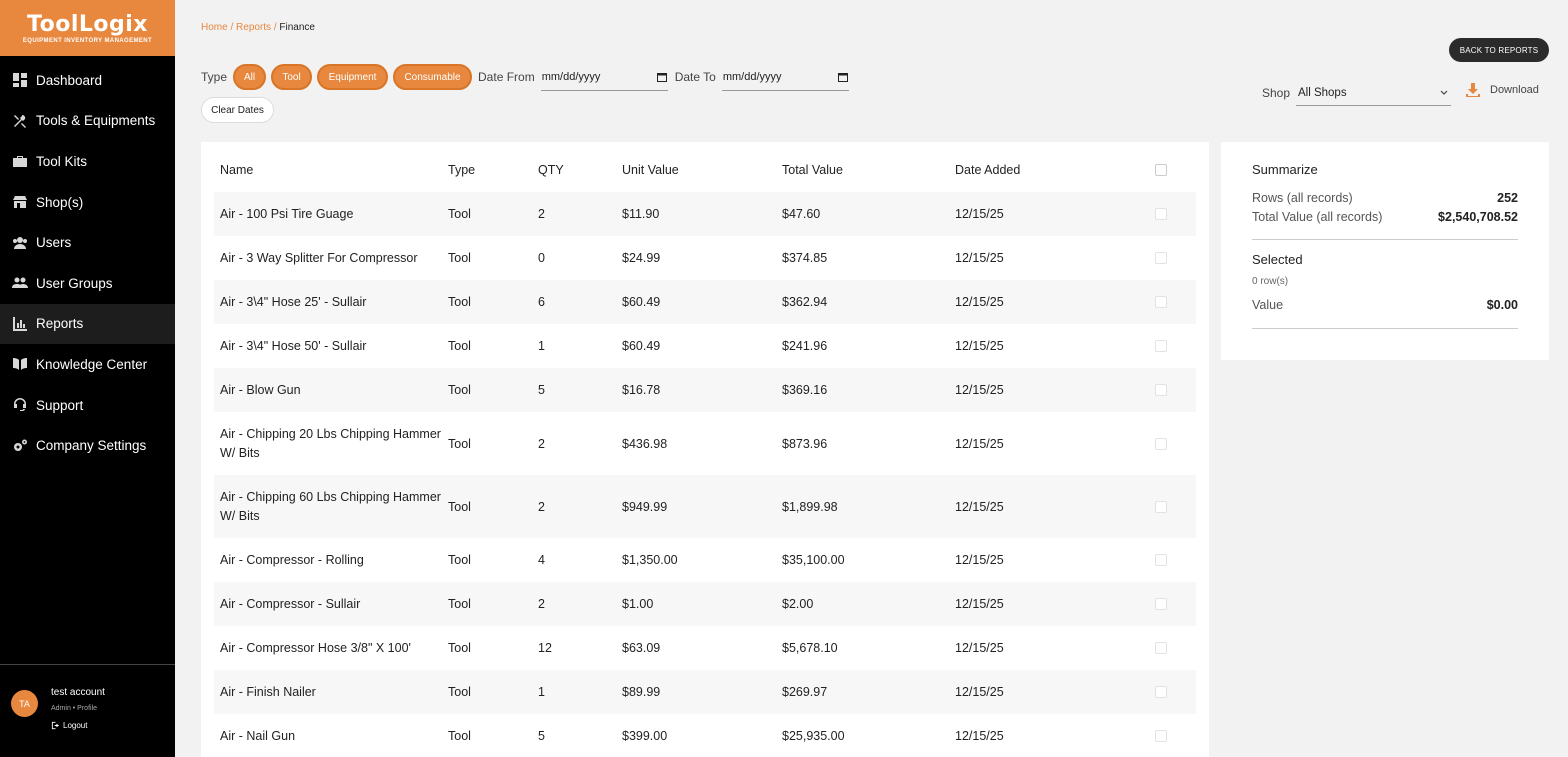 The width and height of the screenshot is (1568, 757). I want to click on users-icon, so click(19, 242).